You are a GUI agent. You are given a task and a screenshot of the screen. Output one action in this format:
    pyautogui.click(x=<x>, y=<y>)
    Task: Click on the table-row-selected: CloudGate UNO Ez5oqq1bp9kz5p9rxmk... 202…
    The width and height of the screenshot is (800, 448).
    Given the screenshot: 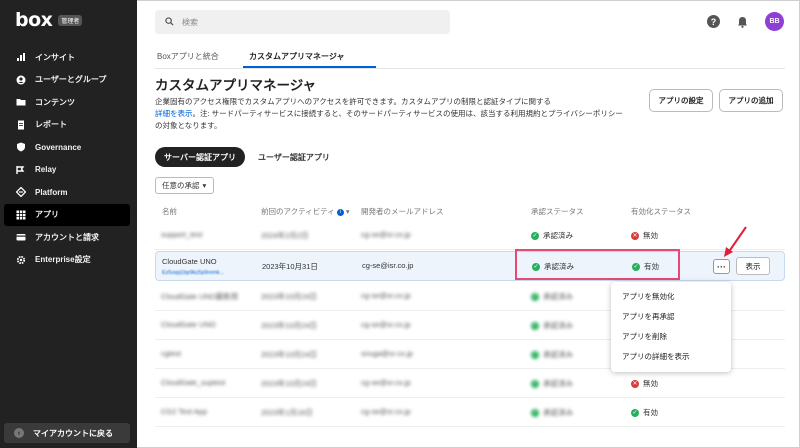 What is the action you would take?
    pyautogui.click(x=470, y=266)
    